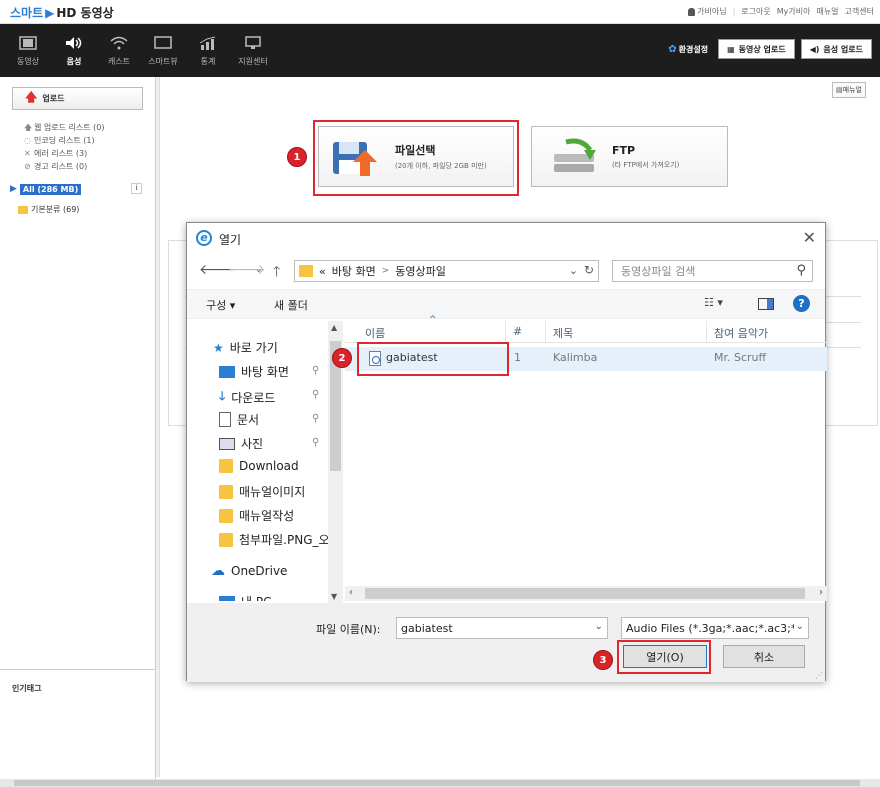  What do you see at coordinates (27, 166) in the screenshot?
I see `warning-icon: ⊘` at bounding box center [27, 166].